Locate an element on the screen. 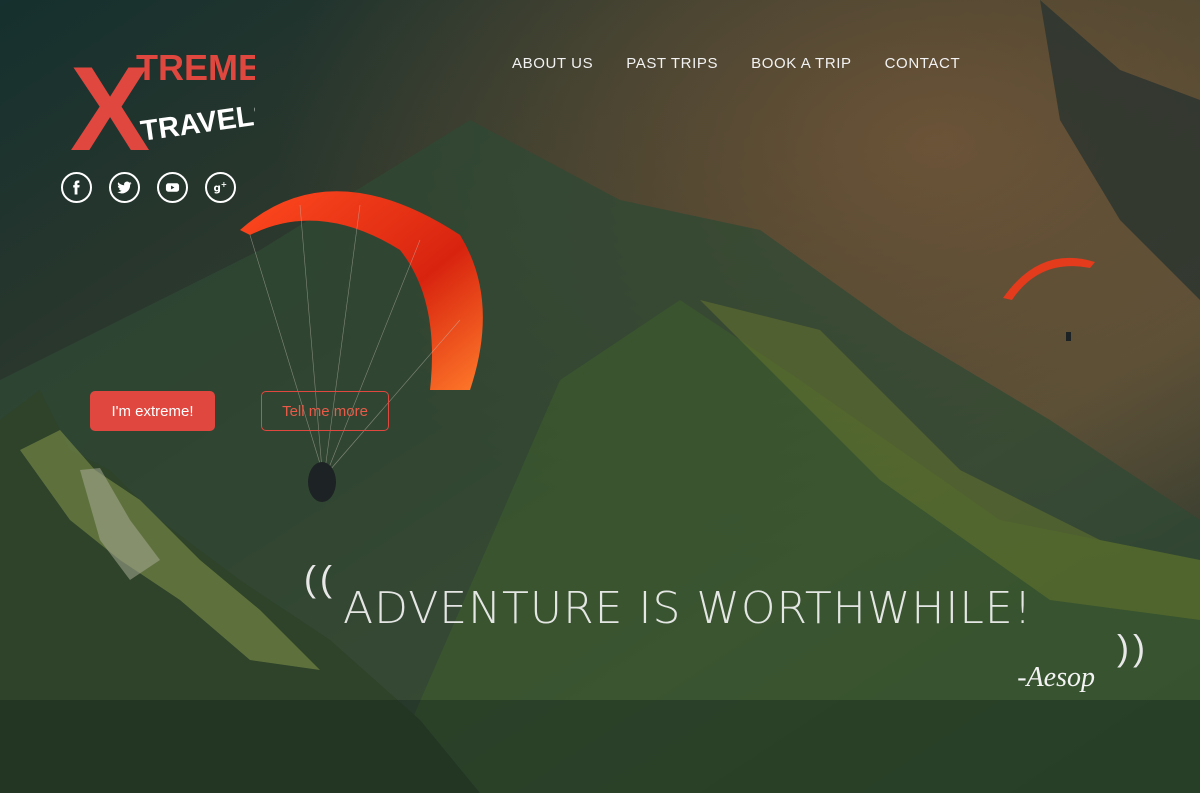 This screenshot has width=1200, height=793. nav-item-past-trips: PAST TRIPS is located at coordinates (672, 63).